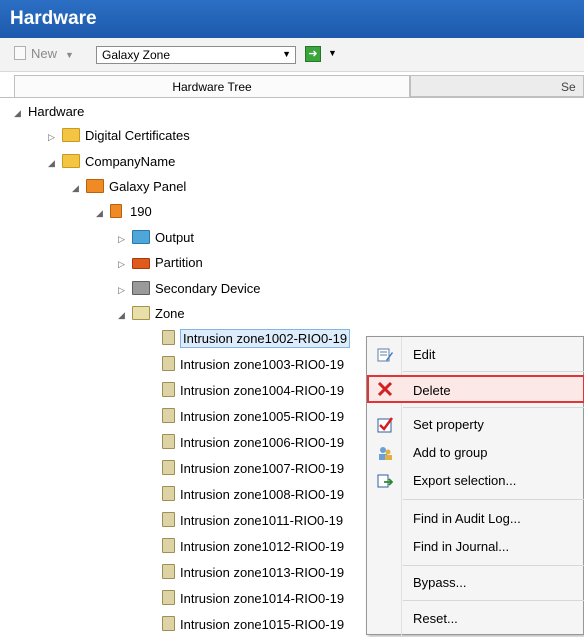 The height and width of the screenshot is (637, 584). What do you see at coordinates (137, 135) in the screenshot?
I see `tree-label: Digital Certificates` at bounding box center [137, 135].